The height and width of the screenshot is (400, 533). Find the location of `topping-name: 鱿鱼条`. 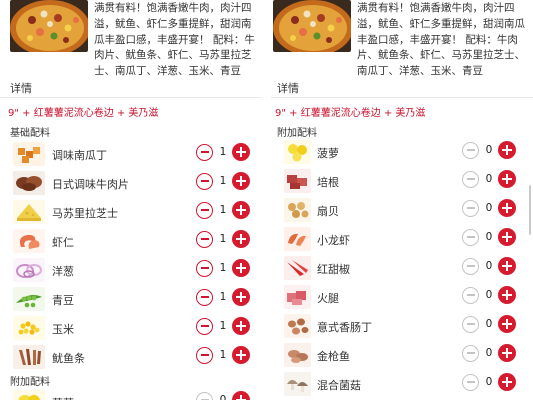

topping-name: 鱿鱼条 is located at coordinates (68, 358).